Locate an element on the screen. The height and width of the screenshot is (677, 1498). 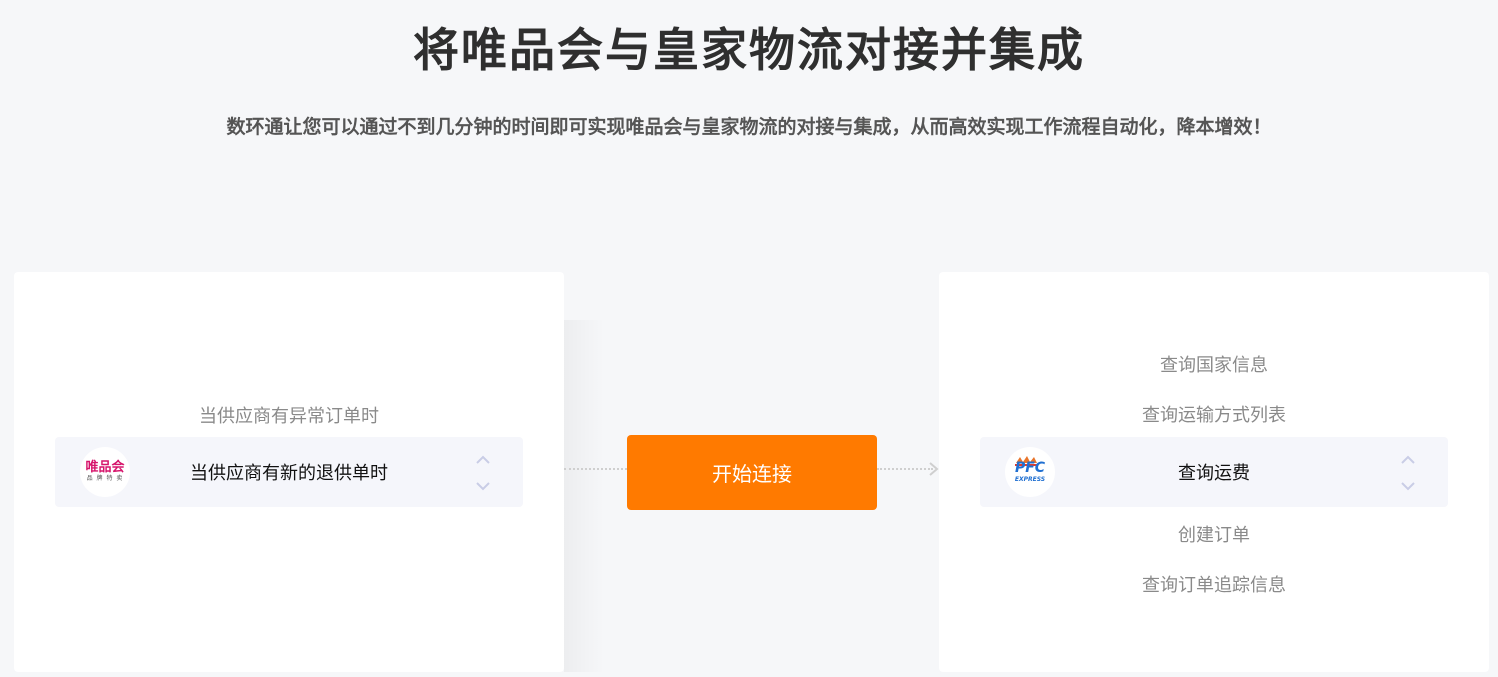
card-shadow is located at coordinates (584, 496).